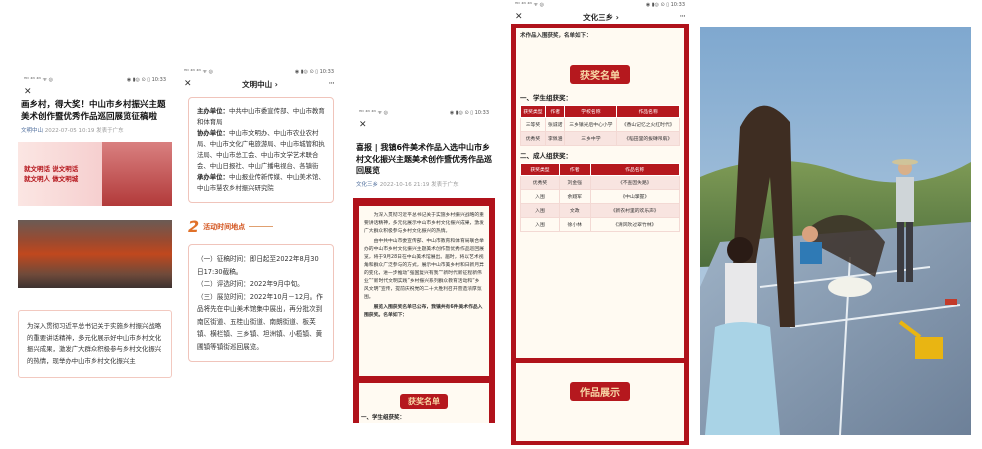 Image resolution: width=982 pixels, height=449 pixels. What do you see at coordinates (574, 182) in the screenshot?
I see `table-cell: 刘金强` at bounding box center [574, 182].